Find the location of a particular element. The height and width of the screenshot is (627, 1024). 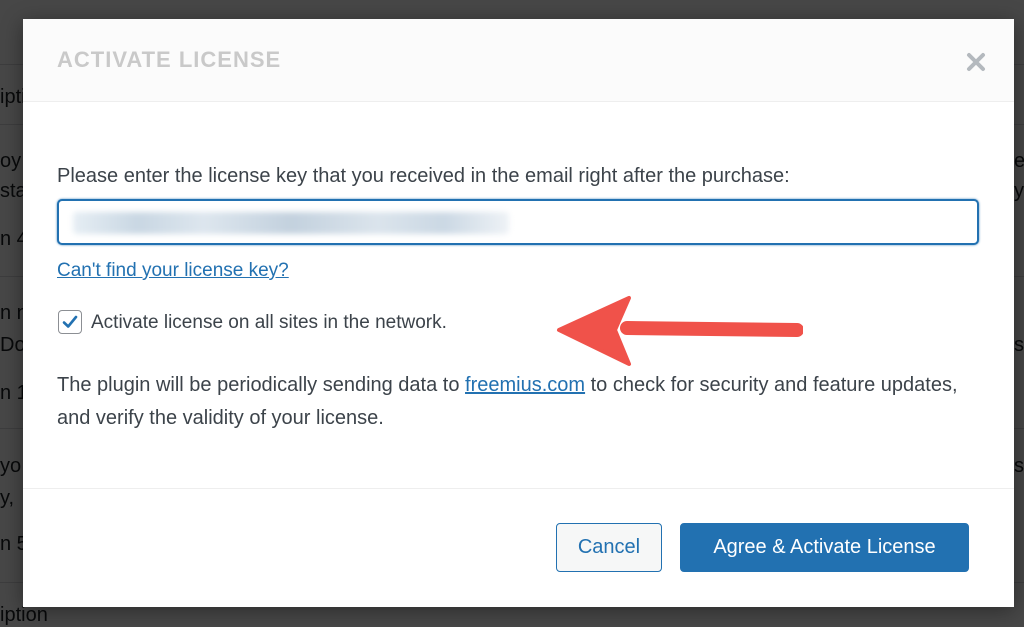

agree-activate-license-button: Agree & Activate License is located at coordinates (824, 547).